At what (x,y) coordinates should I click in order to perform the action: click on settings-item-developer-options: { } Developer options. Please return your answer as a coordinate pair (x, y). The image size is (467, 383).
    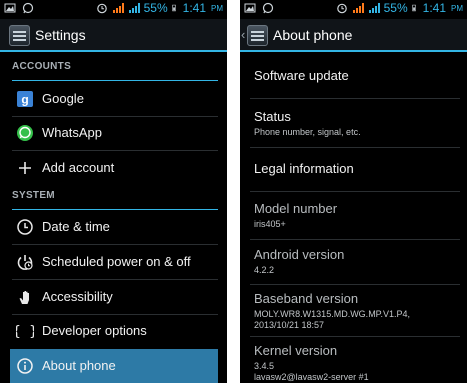
    Looking at the image, I should click on (114, 331).